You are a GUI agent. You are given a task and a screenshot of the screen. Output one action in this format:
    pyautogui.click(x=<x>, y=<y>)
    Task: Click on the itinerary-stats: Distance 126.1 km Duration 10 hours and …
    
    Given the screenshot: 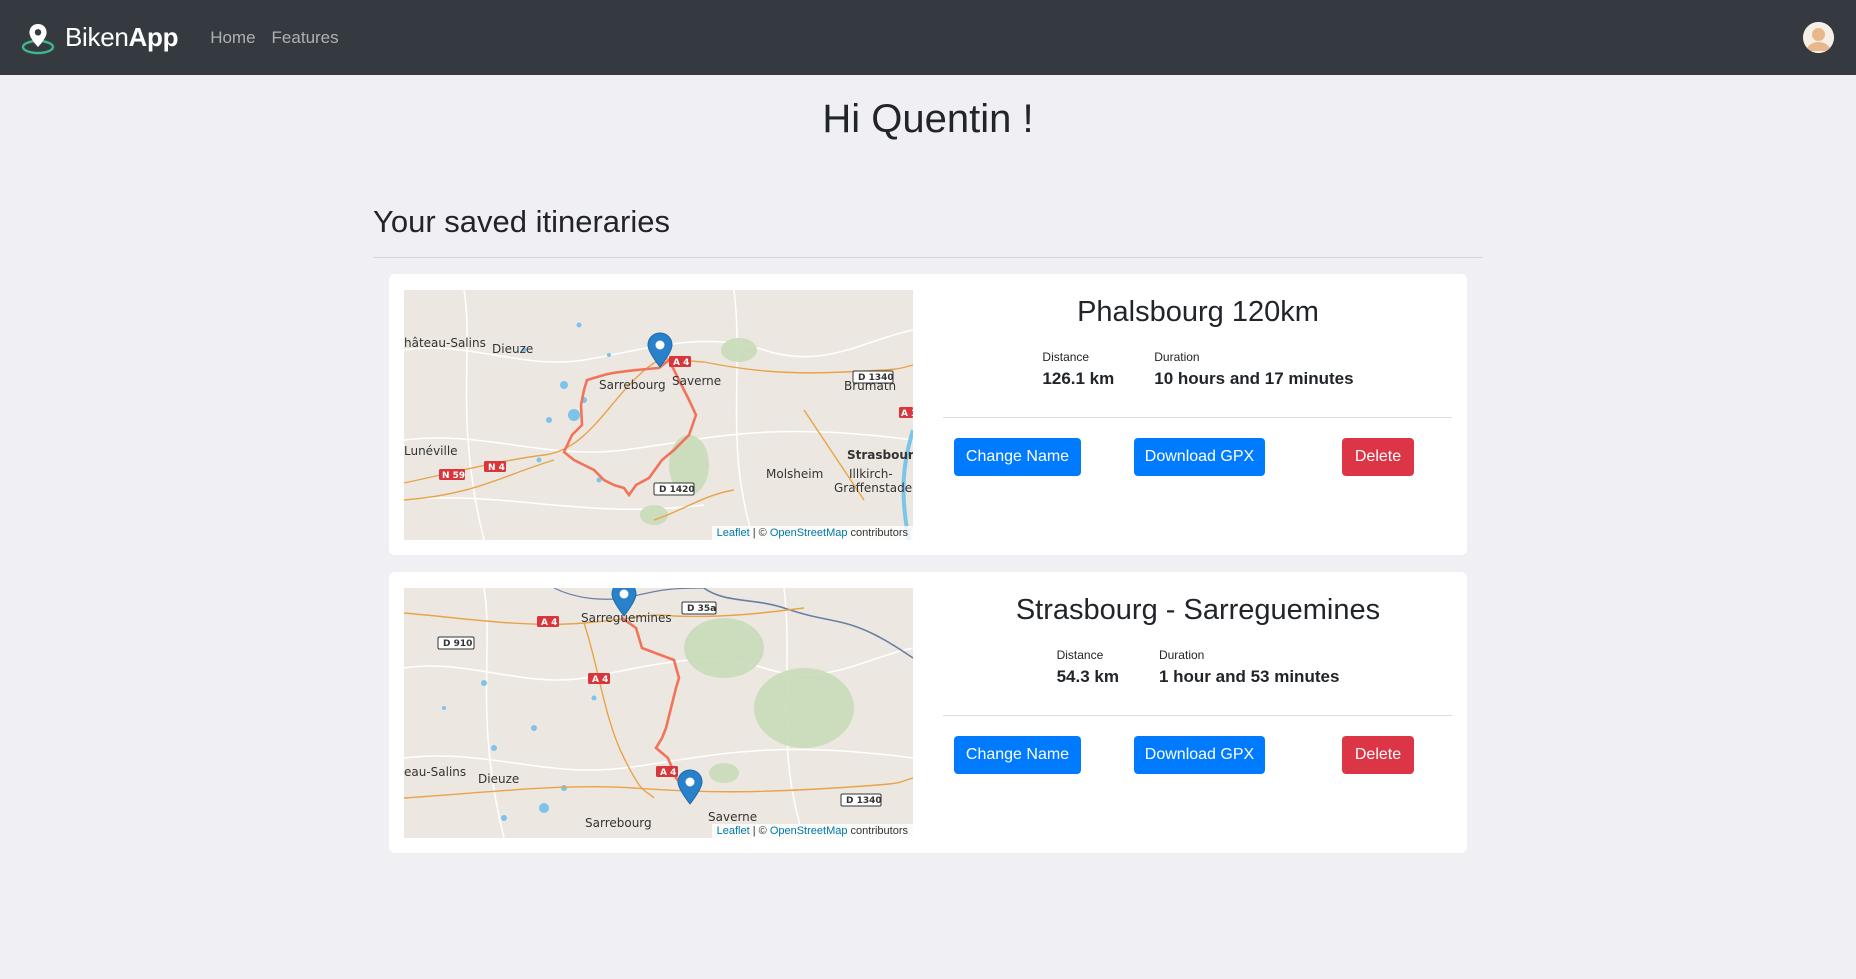 What is the action you would take?
    pyautogui.click(x=1198, y=369)
    